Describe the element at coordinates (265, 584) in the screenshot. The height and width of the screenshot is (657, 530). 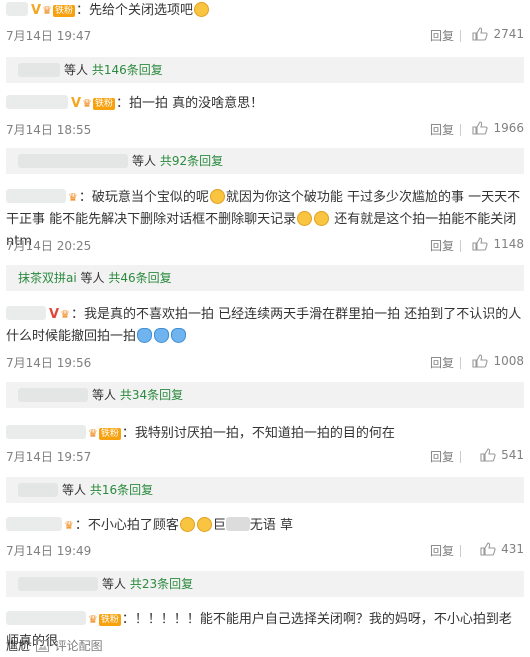
I see `reply-summary: 等人 共23条回复` at that location.